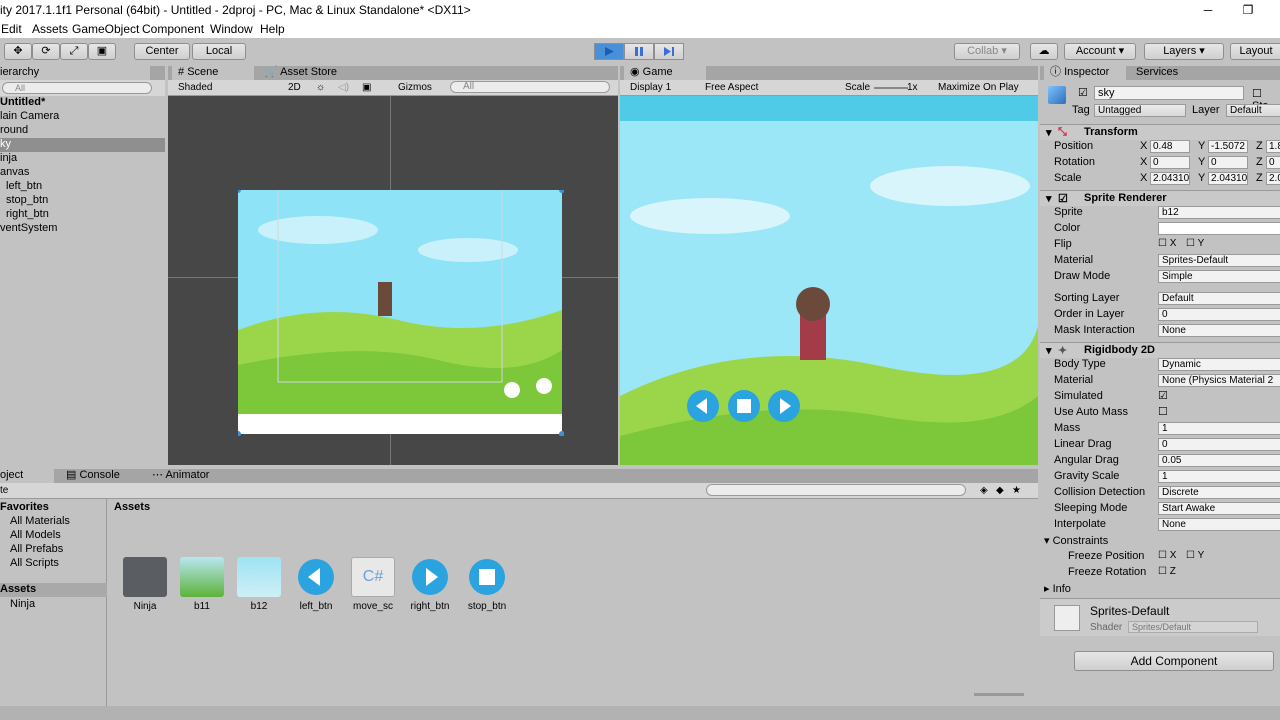 The image size is (1280, 720). I want to click on tab-inspector: ⓘ Inspector, so click(1085, 73).